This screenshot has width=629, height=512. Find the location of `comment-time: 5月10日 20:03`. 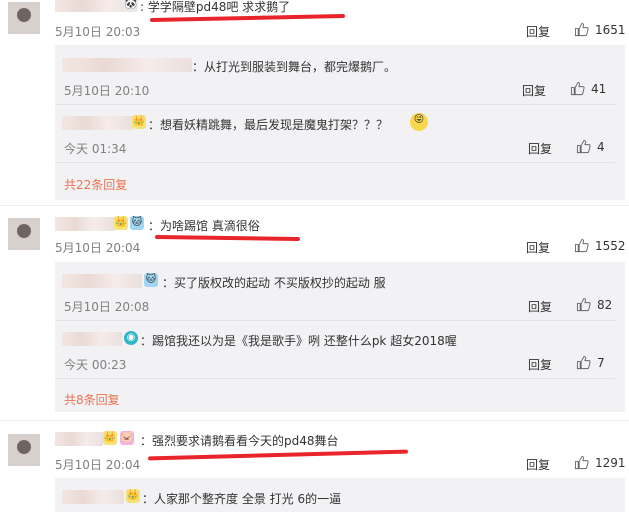

comment-time: 5月10日 20:03 is located at coordinates (98, 32).